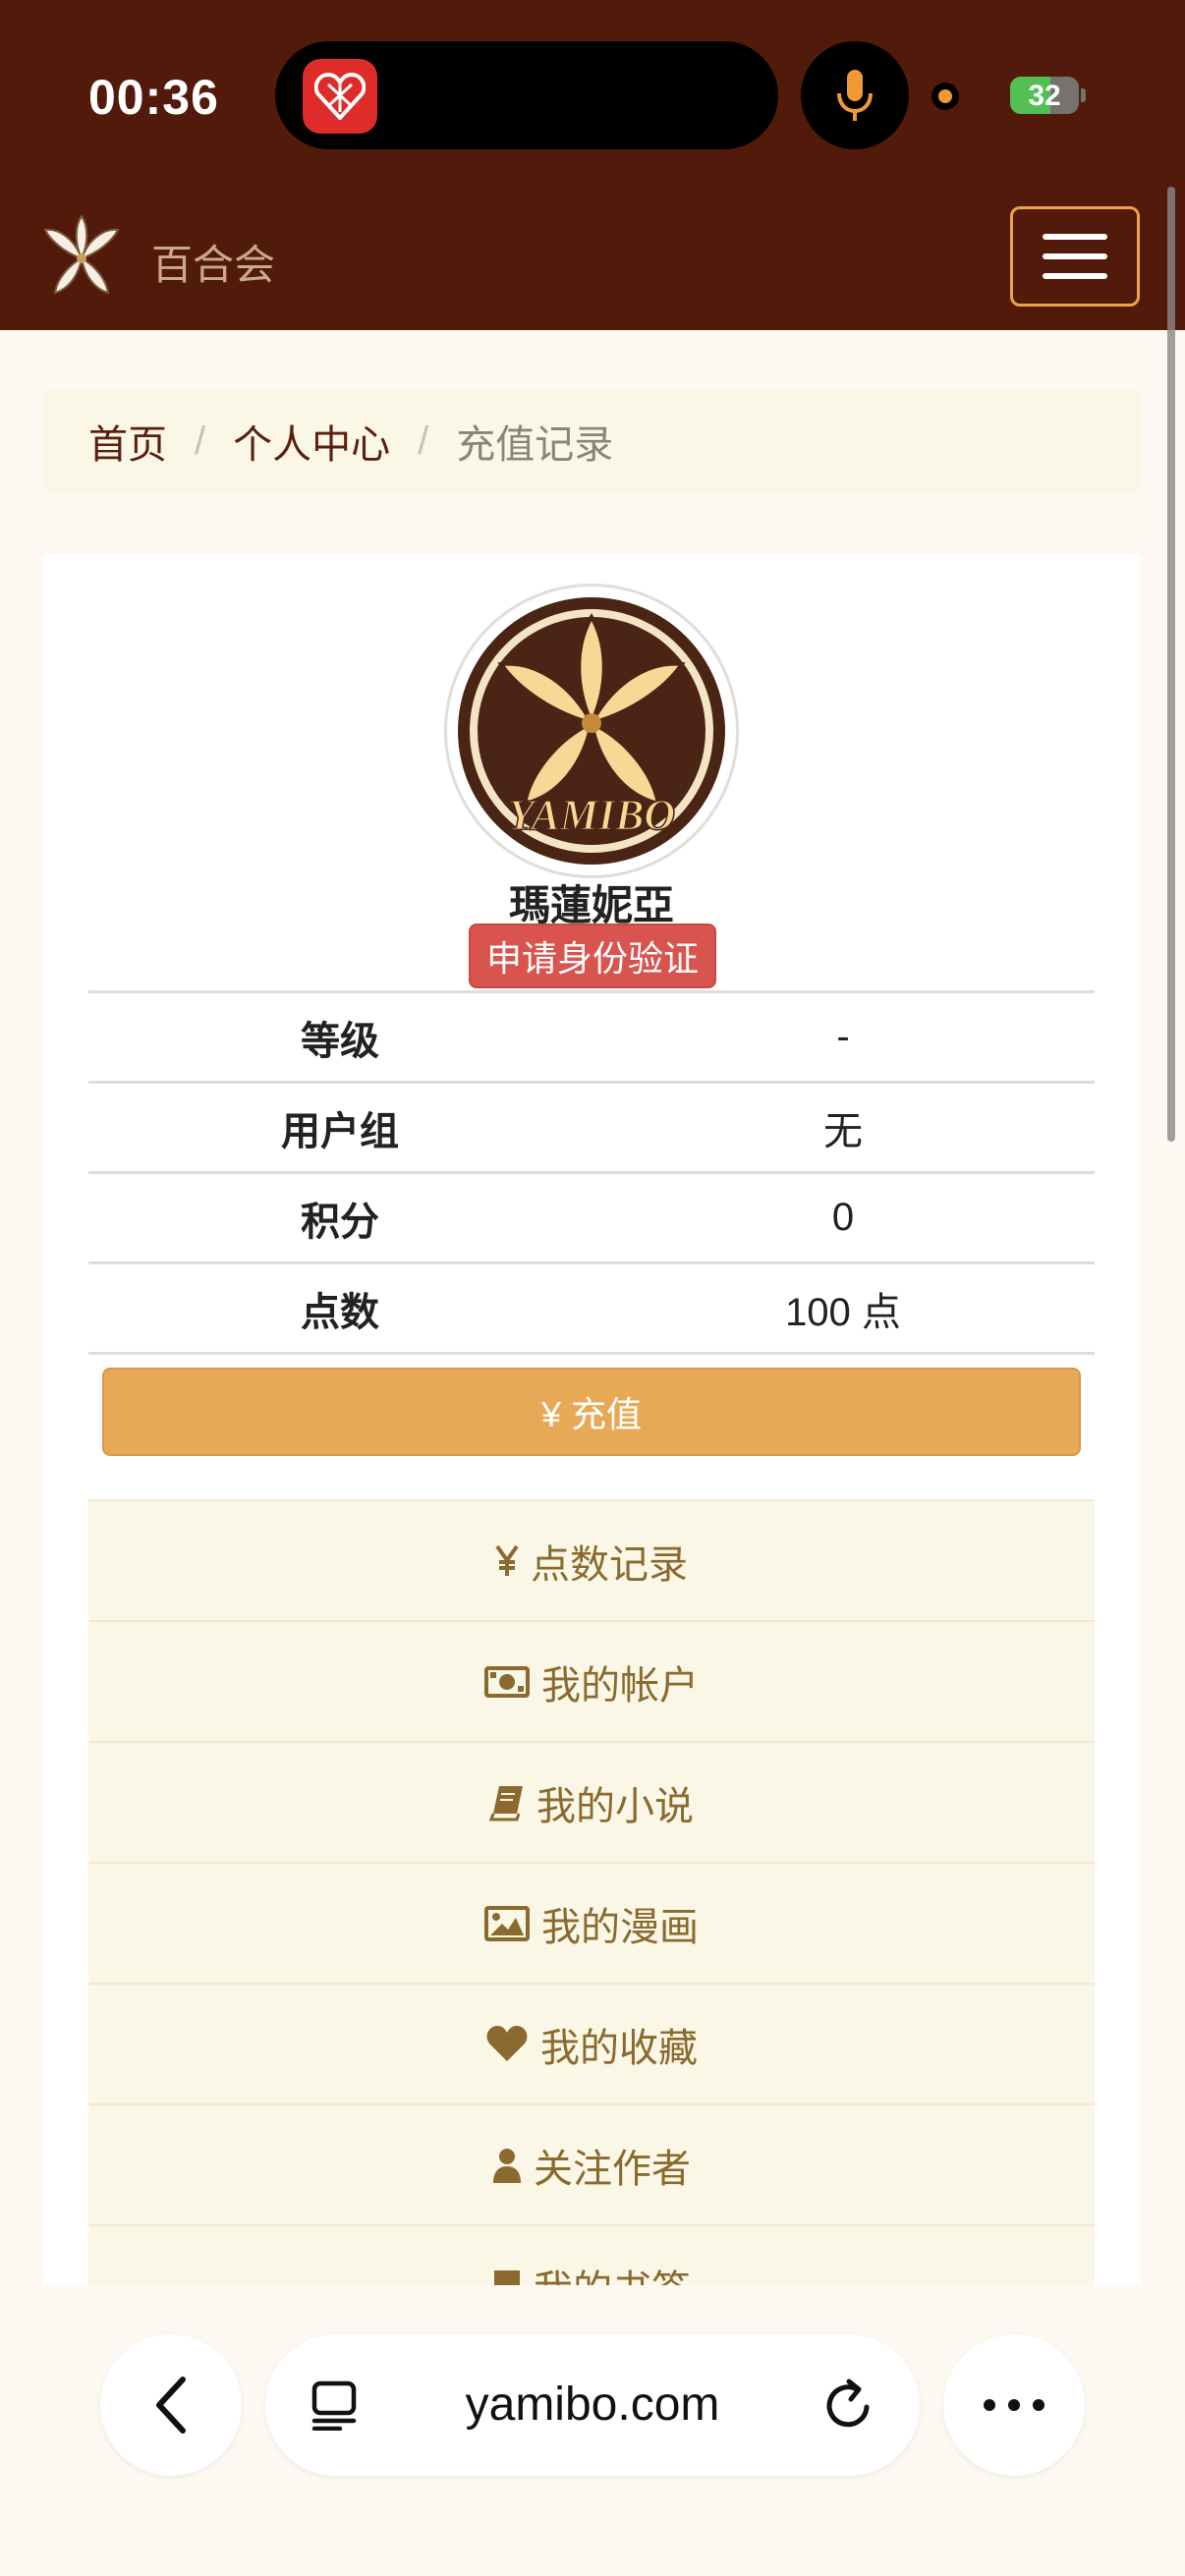  Describe the element at coordinates (128, 441) in the screenshot. I see `breadcrumb-home-link: 首页` at that location.